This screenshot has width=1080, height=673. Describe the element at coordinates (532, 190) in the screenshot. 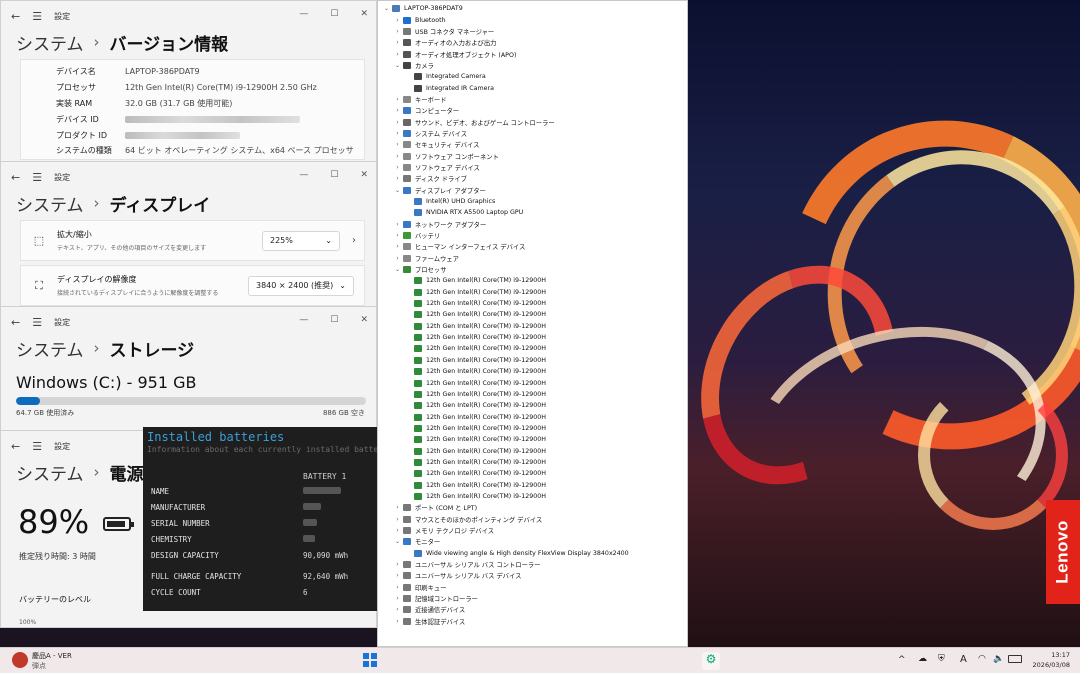

I see `device-tree-node: ⌄ ディスプレイ アダプター` at that location.